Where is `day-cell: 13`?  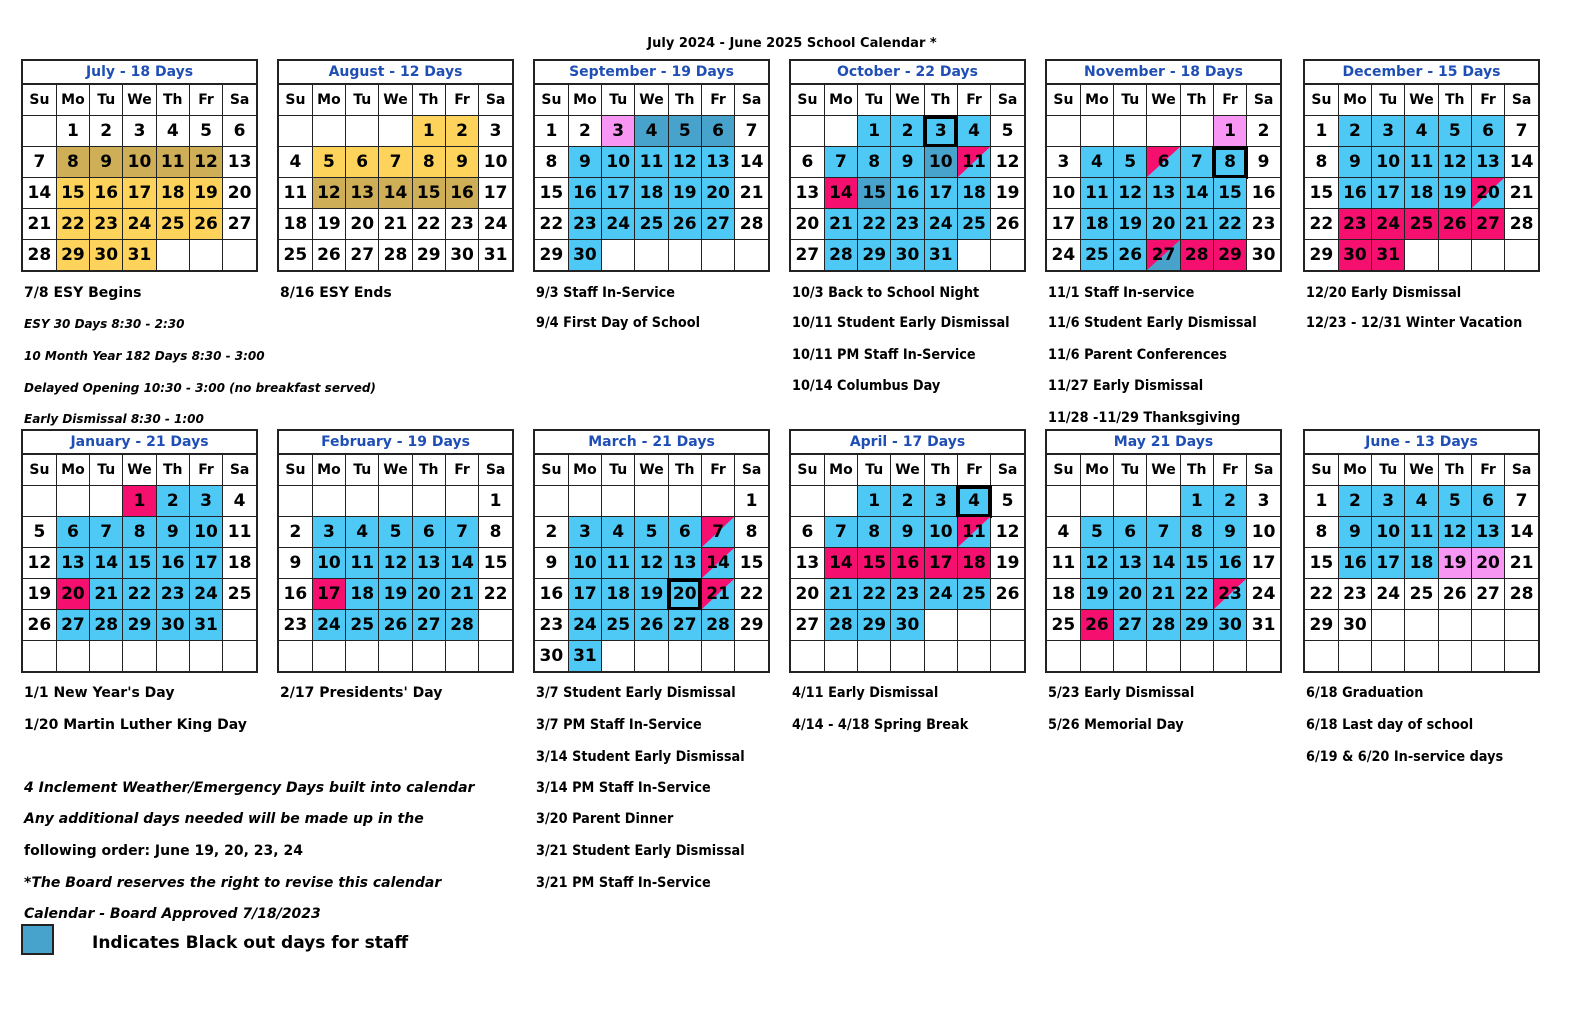
day-cell: 13 is located at coordinates (1130, 563).